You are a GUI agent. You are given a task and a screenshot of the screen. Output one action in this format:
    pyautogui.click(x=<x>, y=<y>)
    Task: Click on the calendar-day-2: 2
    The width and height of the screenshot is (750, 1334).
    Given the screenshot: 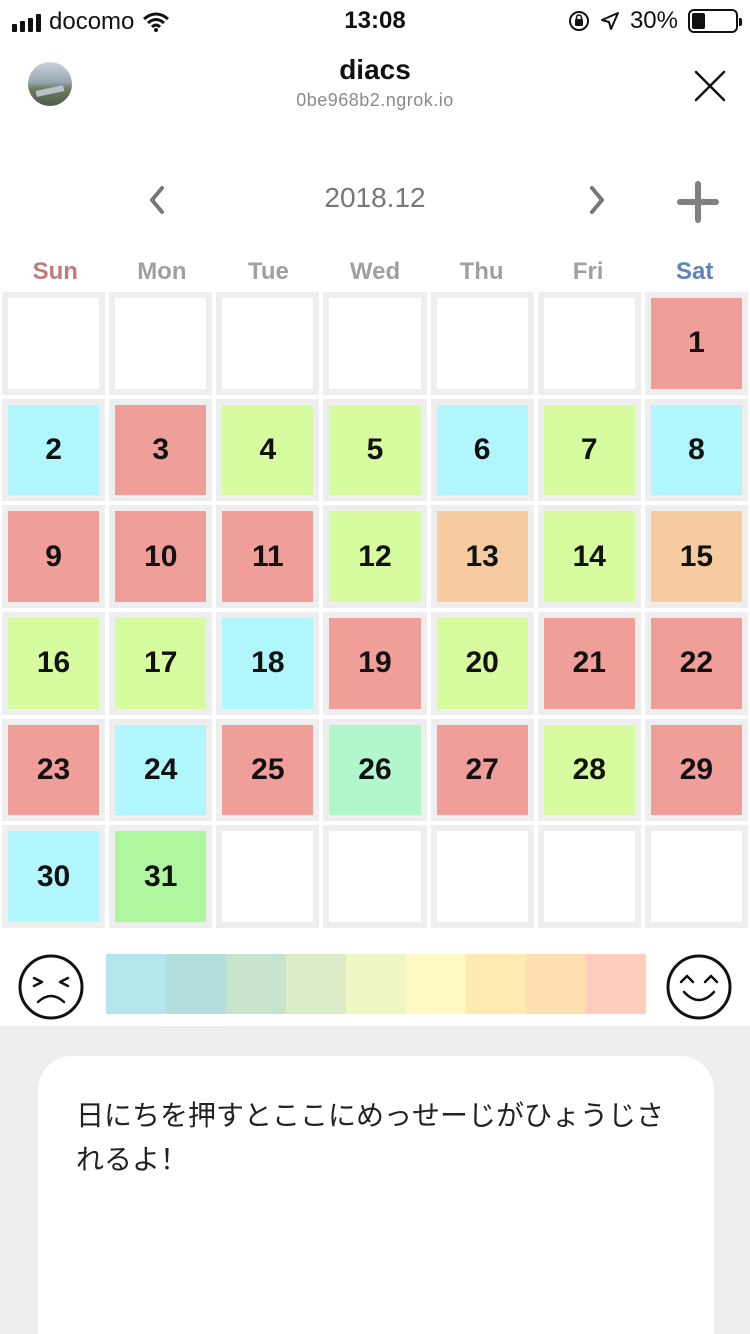 What is the action you would take?
    pyautogui.click(x=54, y=450)
    